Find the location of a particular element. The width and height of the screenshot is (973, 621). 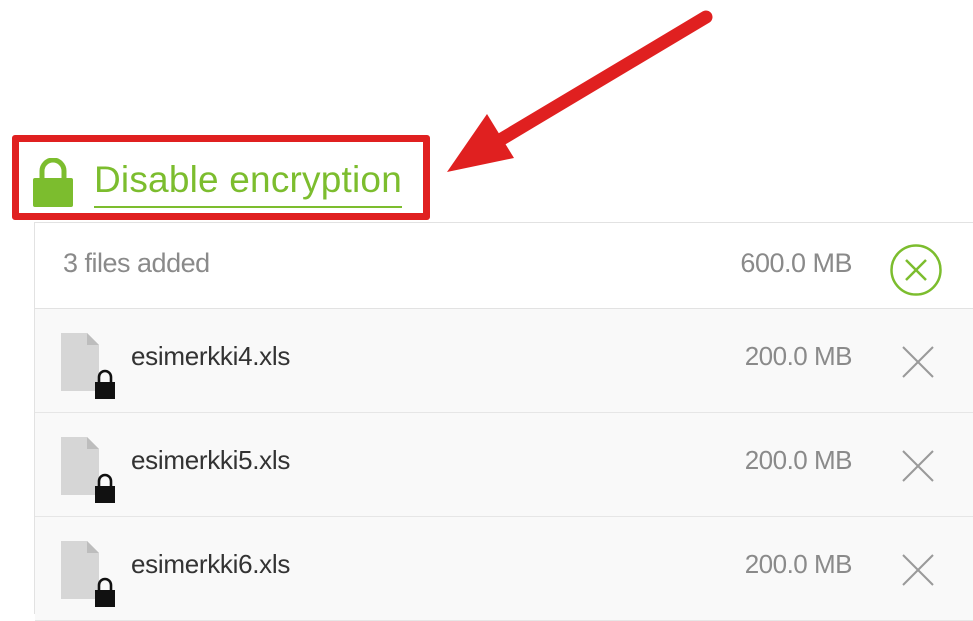

disable-encryption-label: Disable encryption is located at coordinates (248, 183).